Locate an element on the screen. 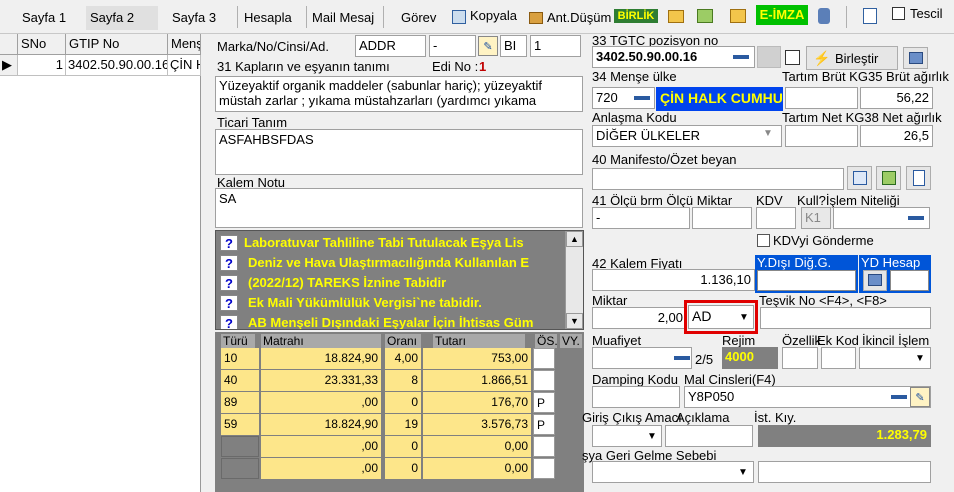 This screenshot has height=492, width=954. hesapla-button: Hesapla is located at coordinates (268, 18).